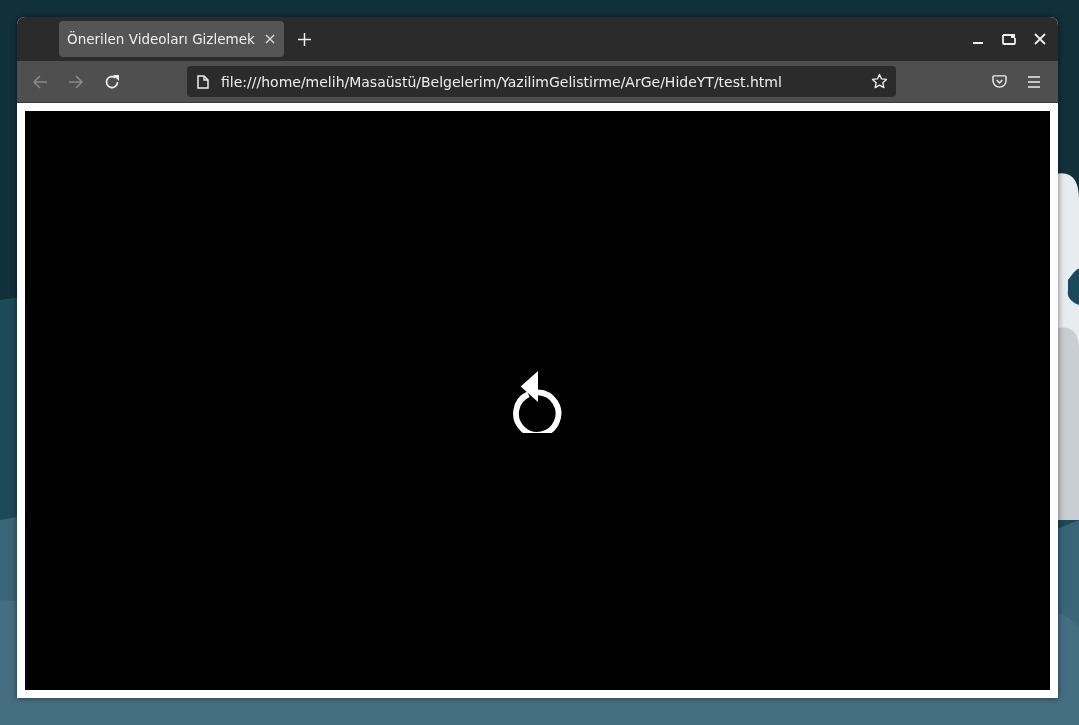 Image resolution: width=1079 pixels, height=725 pixels. I want to click on restore-icon, so click(1009, 39).